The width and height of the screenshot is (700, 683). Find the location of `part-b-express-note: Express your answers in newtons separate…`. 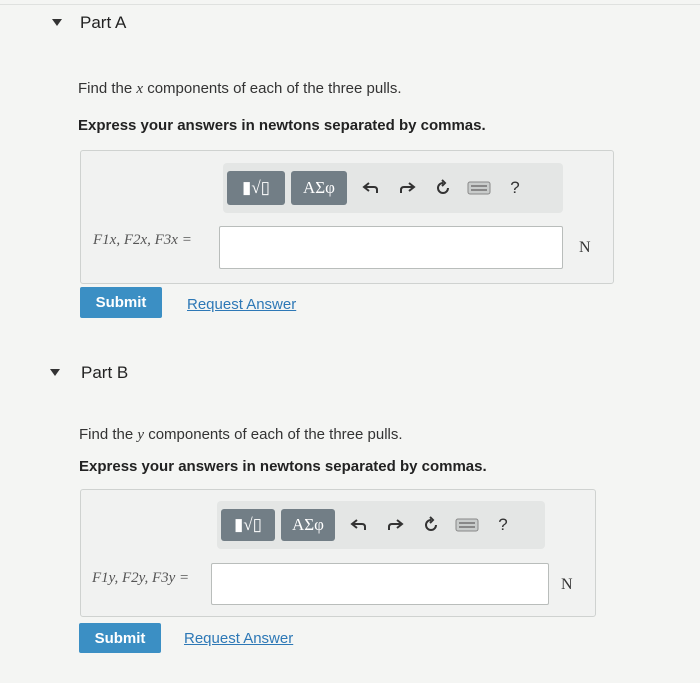

part-b-express-note: Express your answers in newtons separate… is located at coordinates (283, 466).